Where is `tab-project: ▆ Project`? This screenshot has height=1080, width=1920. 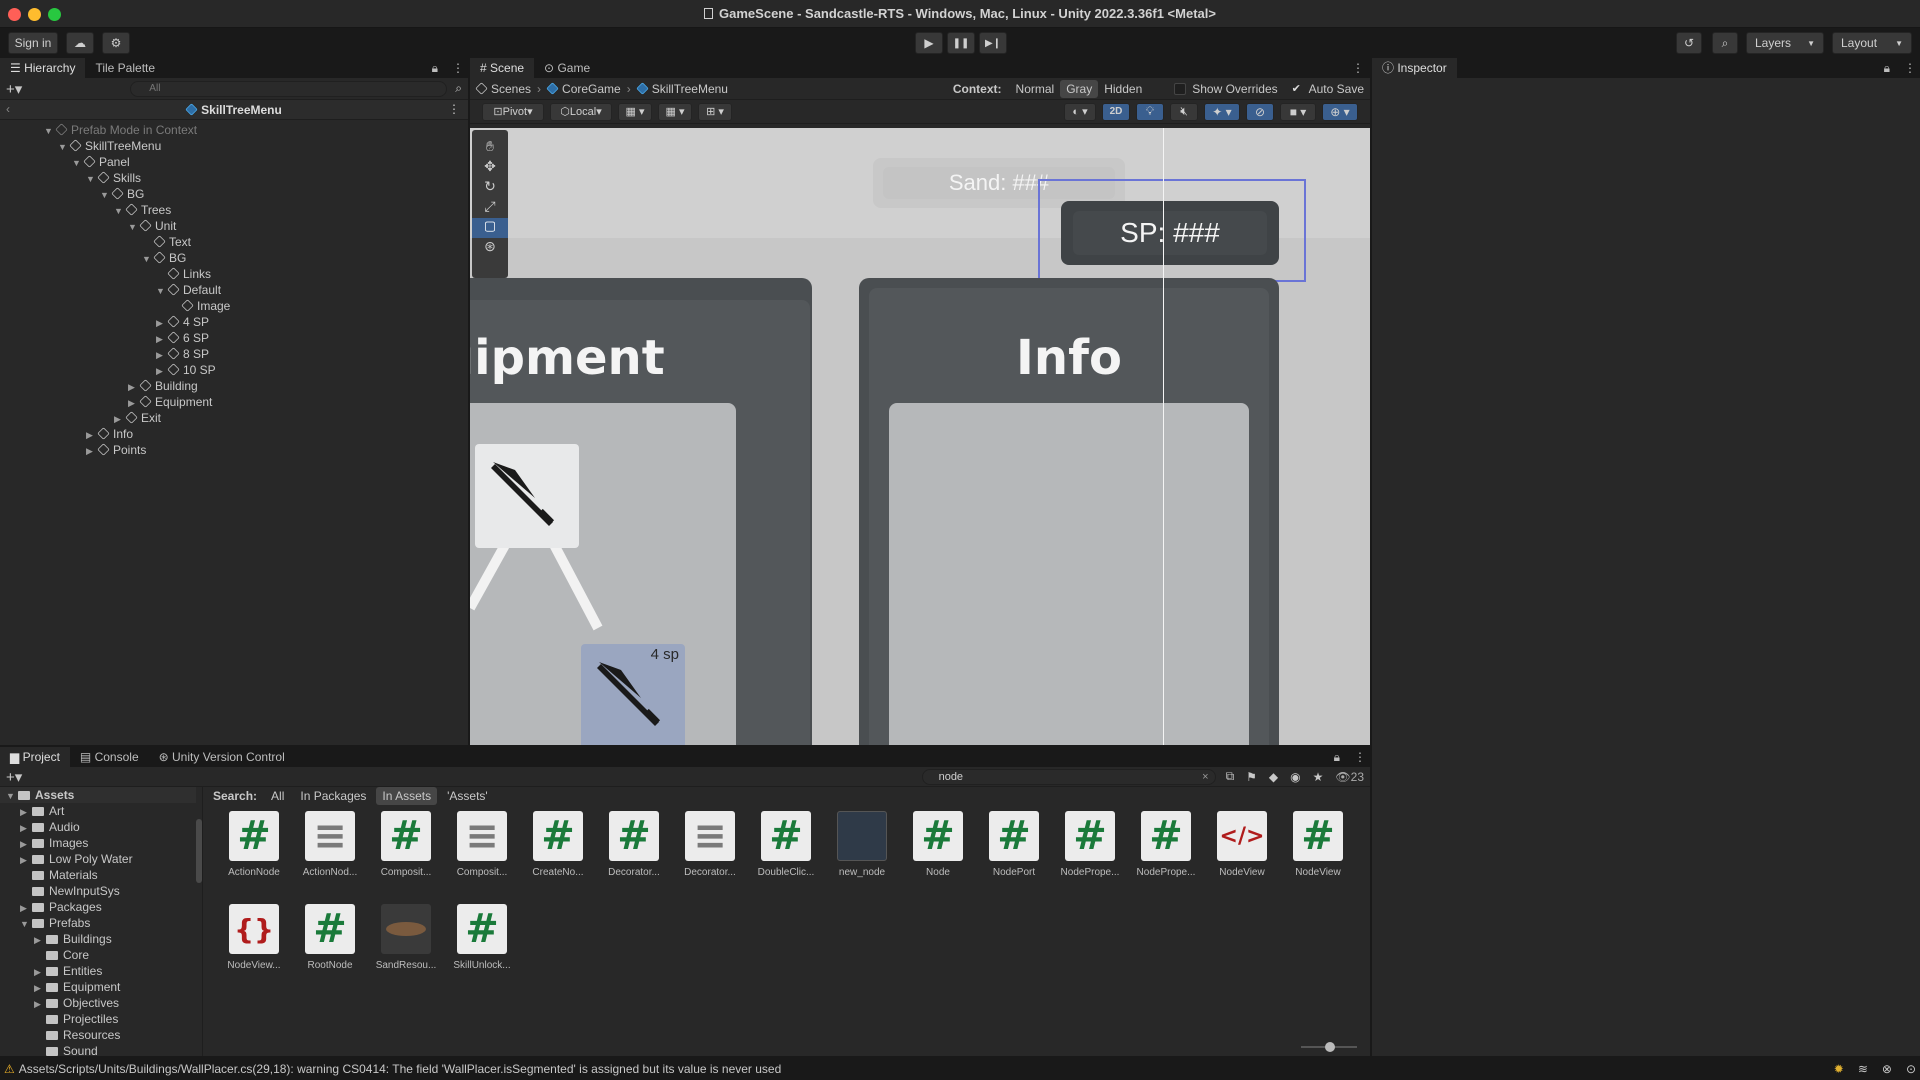 tab-project: ▆ Project is located at coordinates (35, 757).